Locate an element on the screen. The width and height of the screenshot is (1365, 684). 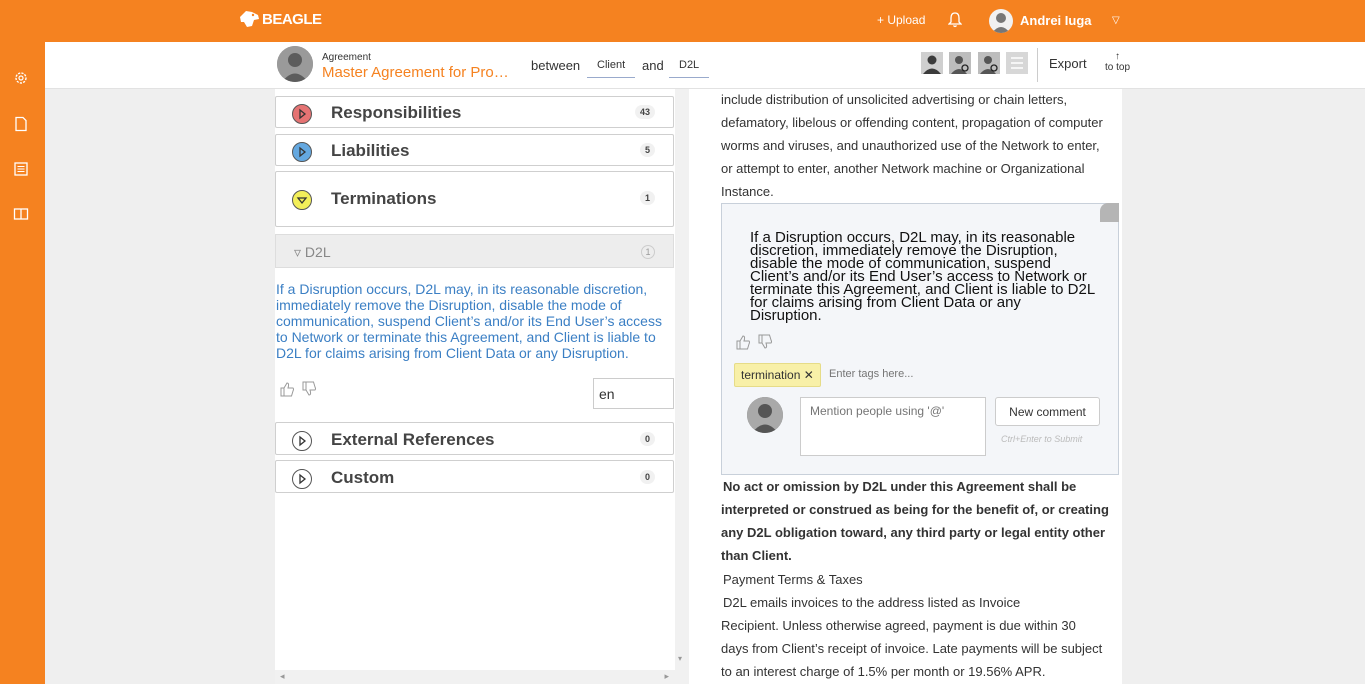
document-owner-avatar is located at coordinates (295, 64).